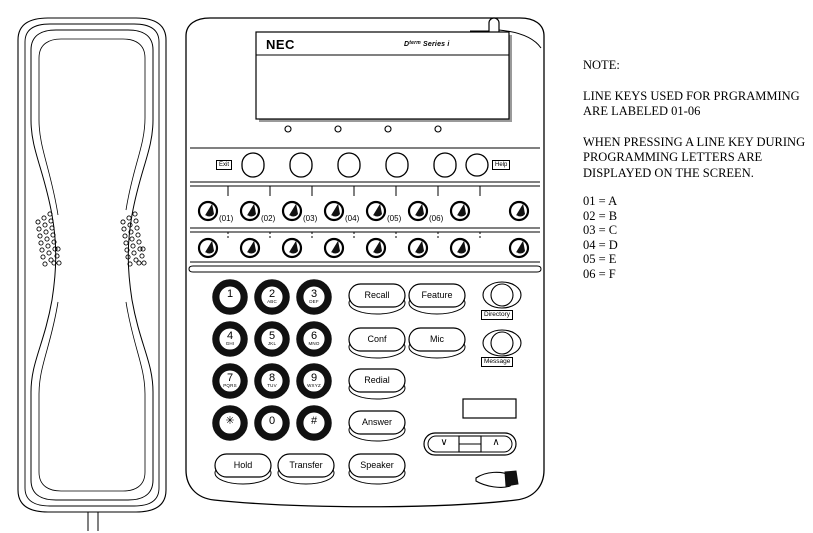  Describe the element at coordinates (230, 385) in the screenshot. I see `dialpad-letters-7: PQRS` at that location.